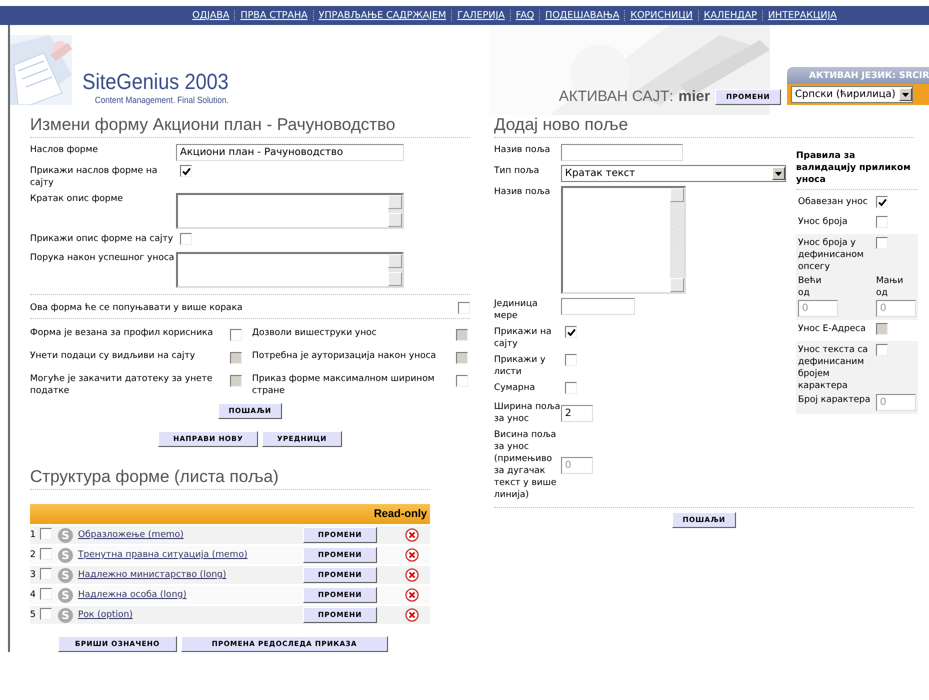  Describe the element at coordinates (577, 465) in the screenshot. I see `number-field: 0` at that location.